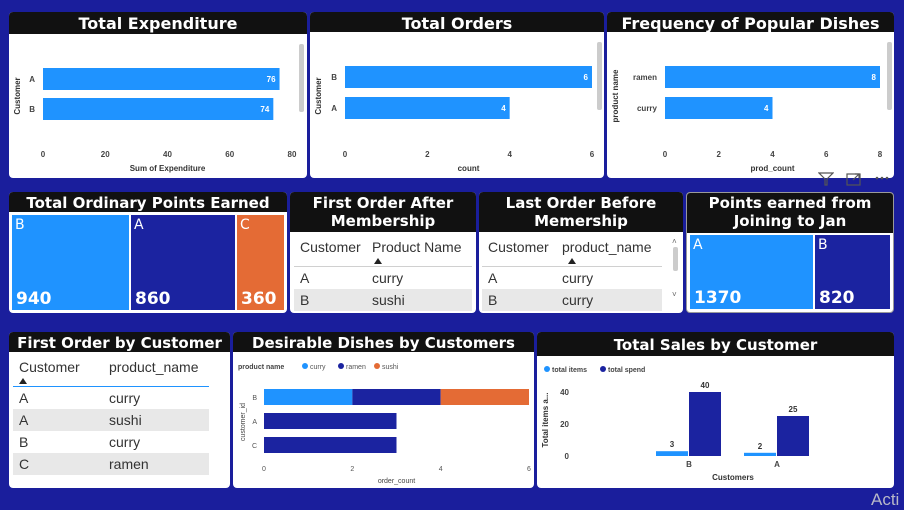  Describe the element at coordinates (885, 499) in the screenshot. I see `watermark-text: Acti` at that location.